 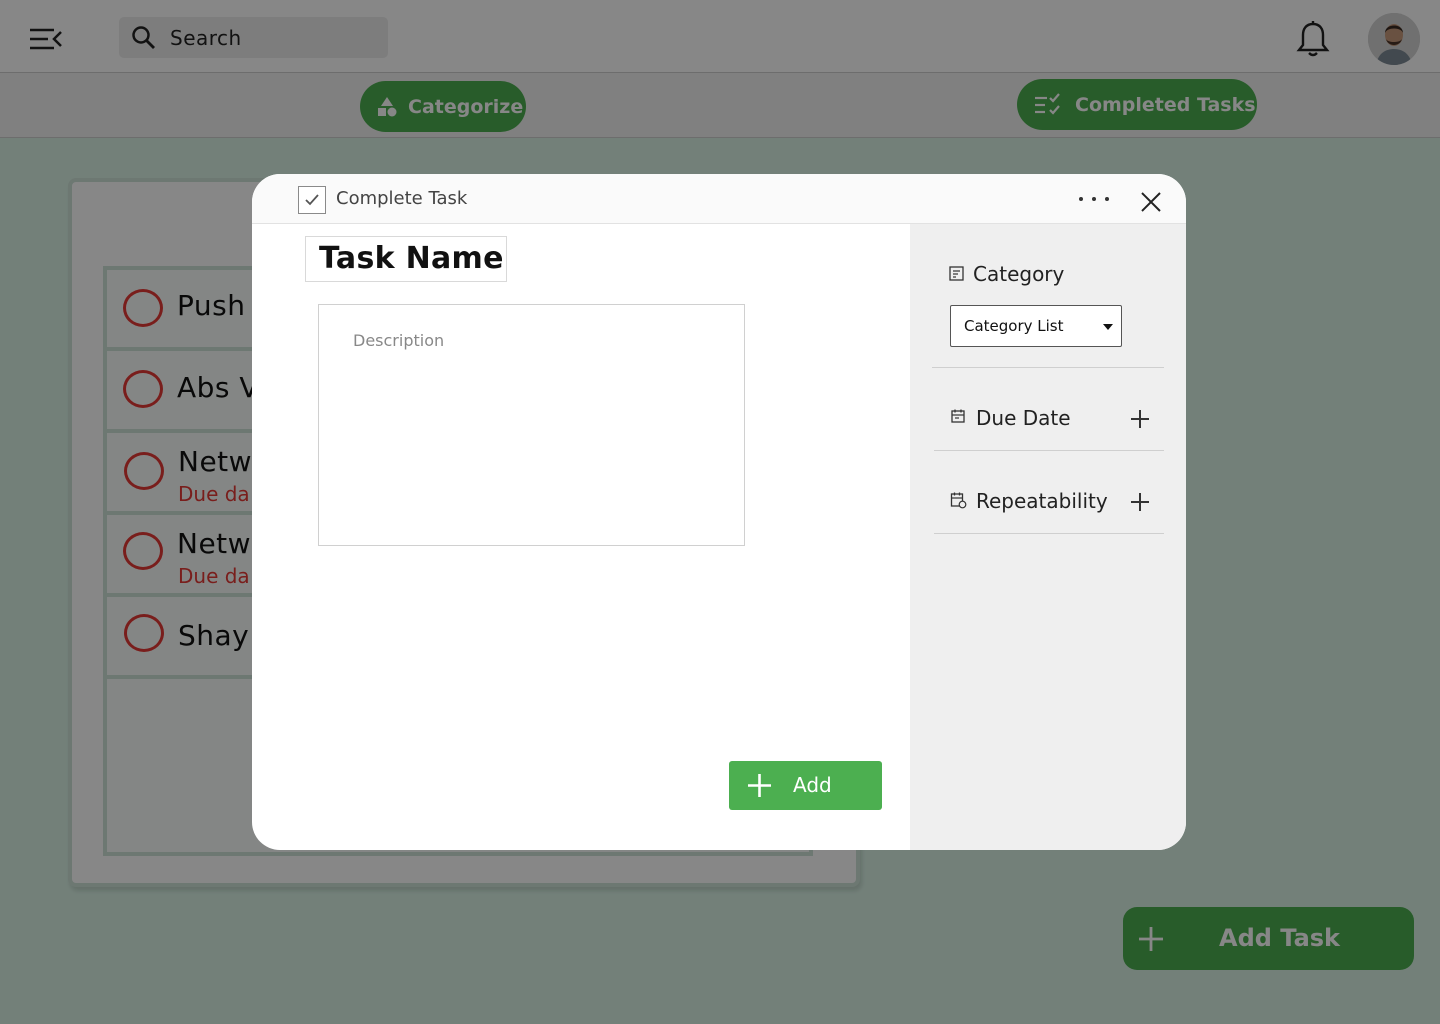 I want to click on plus-icon, so click(x=759, y=785).